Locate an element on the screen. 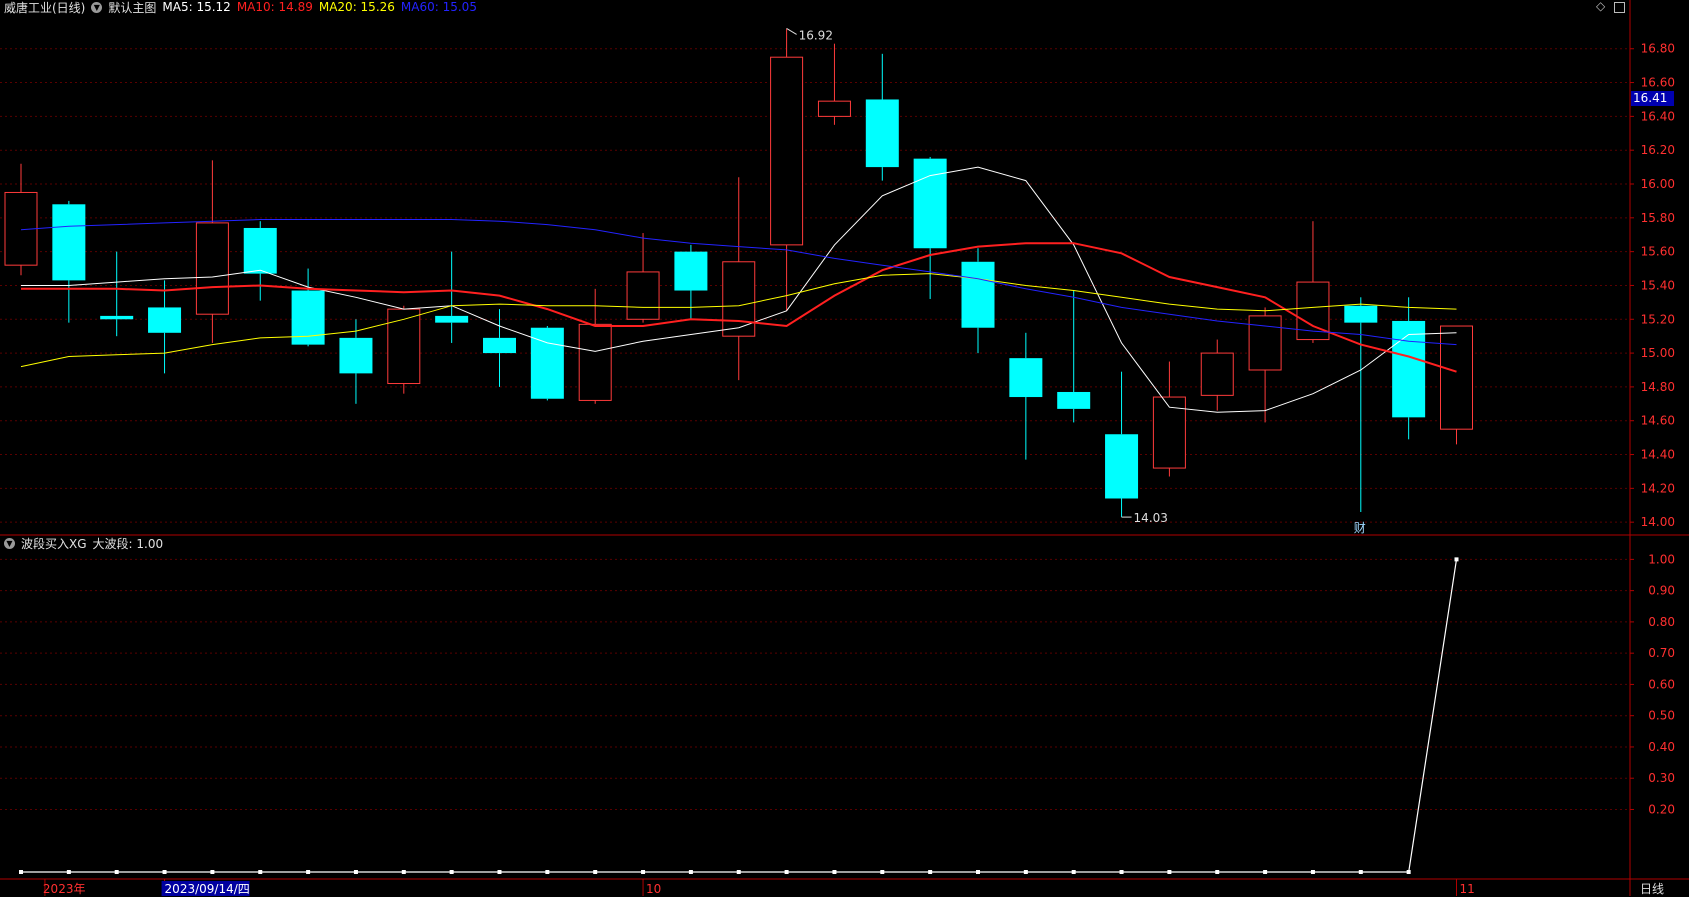 The height and width of the screenshot is (897, 1689). y-tick-label: 14.80 is located at coordinates (1658, 387).